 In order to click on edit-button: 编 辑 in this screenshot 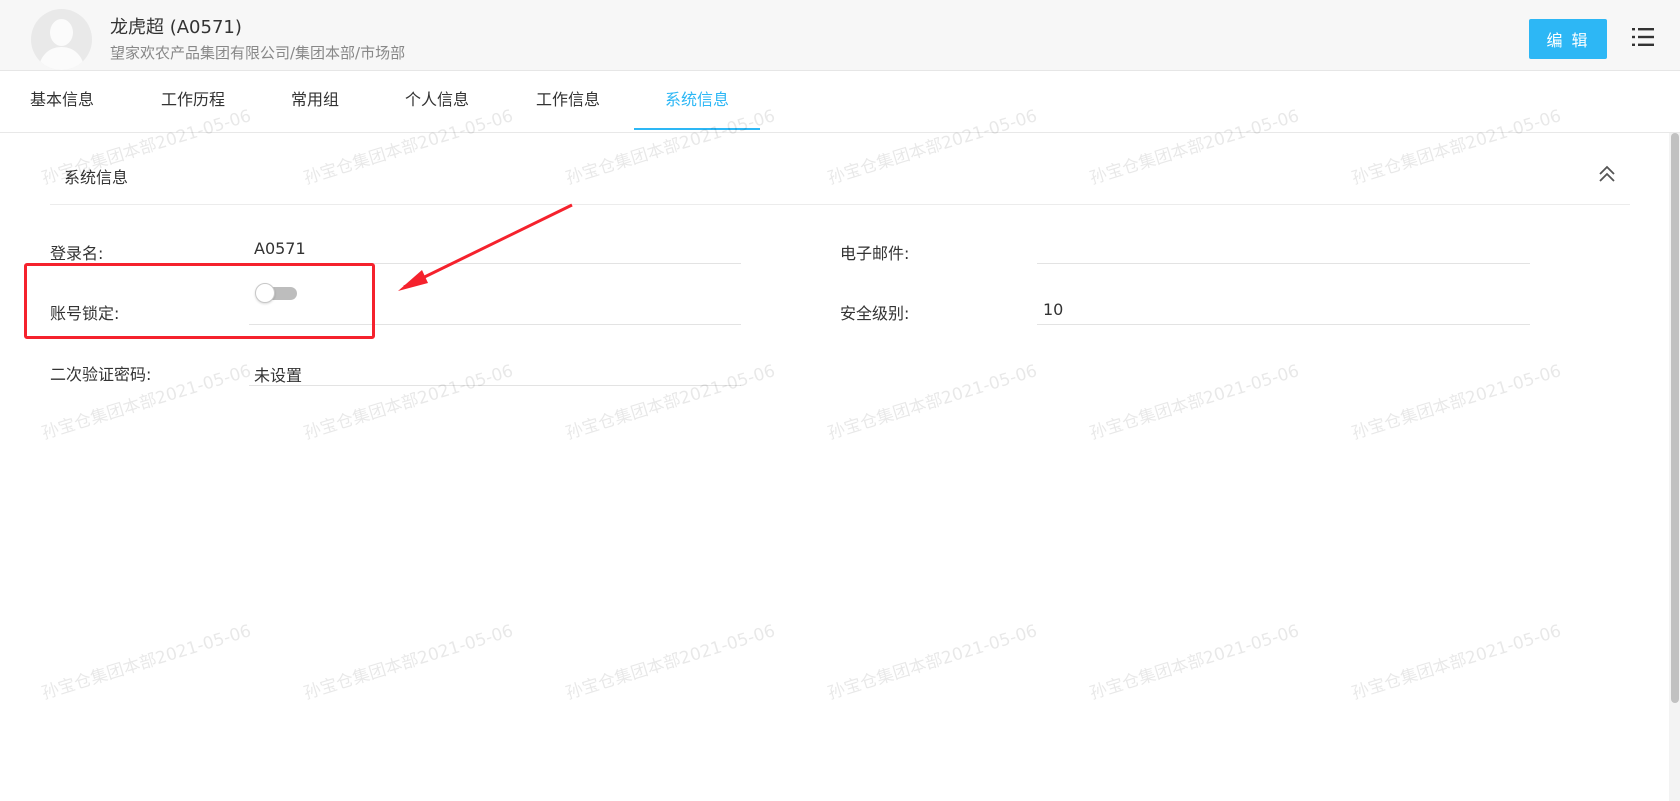, I will do `click(1568, 39)`.